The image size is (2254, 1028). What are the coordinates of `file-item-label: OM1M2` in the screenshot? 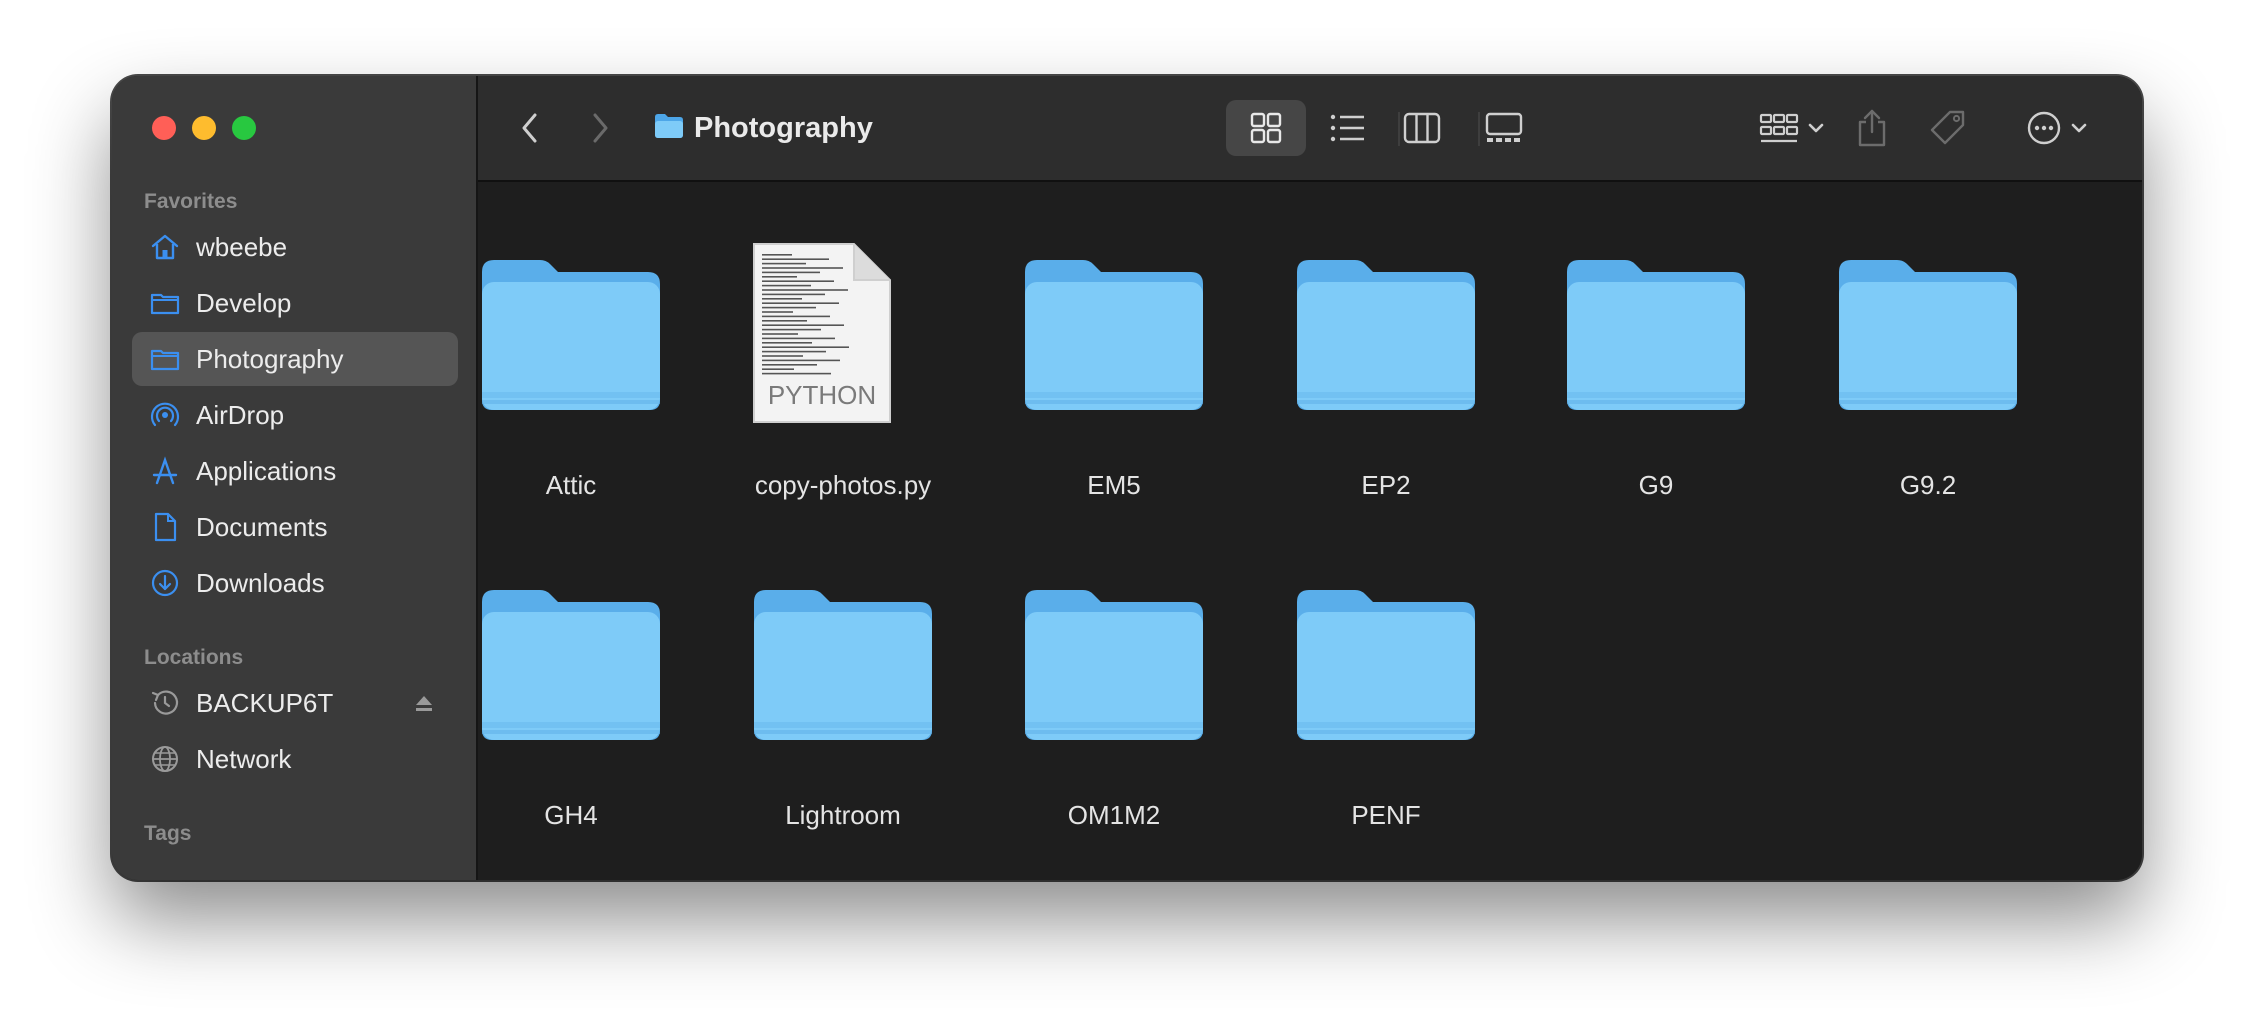 It's located at (1114, 815).